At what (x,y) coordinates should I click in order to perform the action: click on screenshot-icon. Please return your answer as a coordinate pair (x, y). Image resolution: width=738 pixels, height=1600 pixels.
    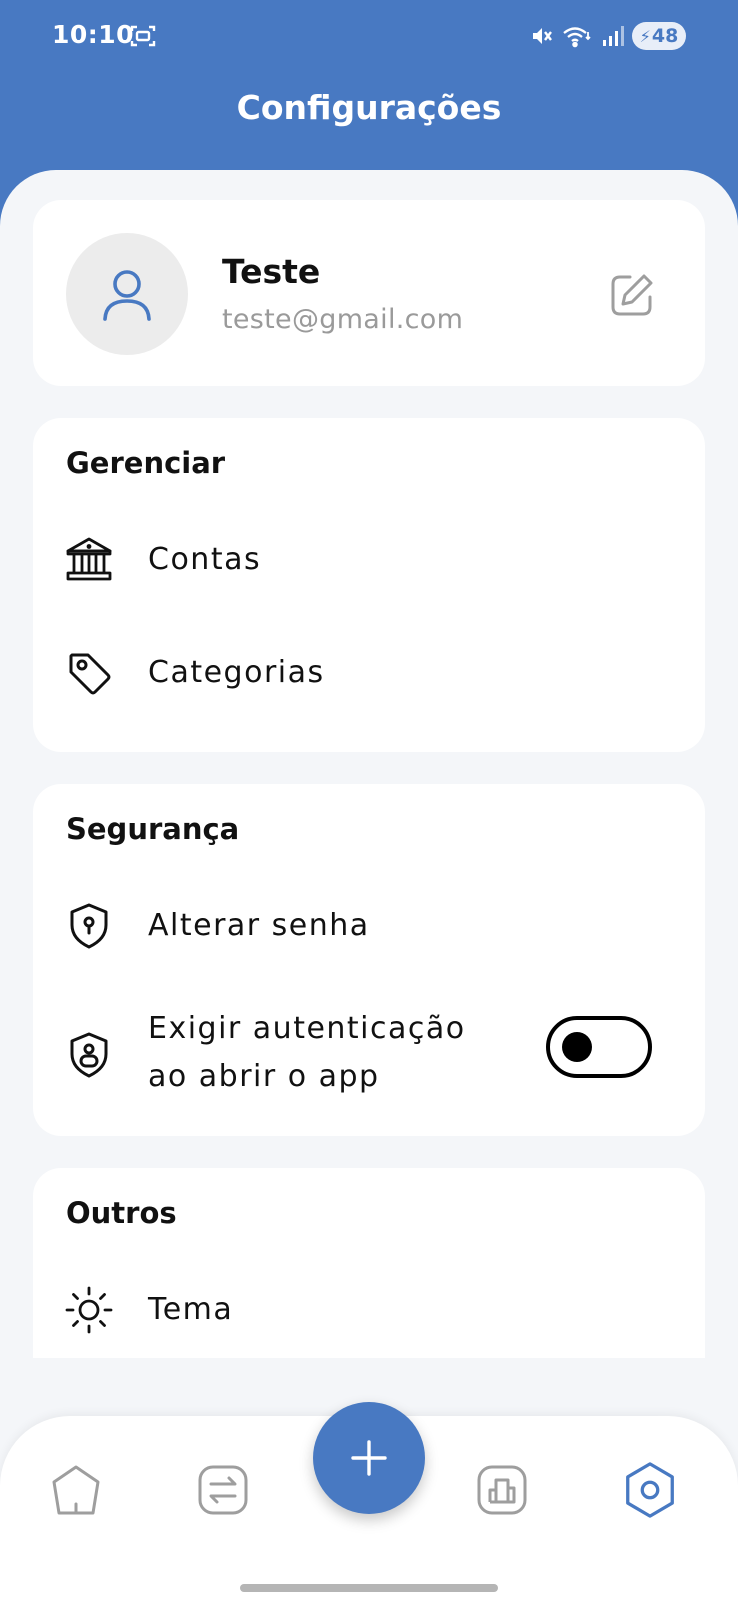
    Looking at the image, I should click on (143, 36).